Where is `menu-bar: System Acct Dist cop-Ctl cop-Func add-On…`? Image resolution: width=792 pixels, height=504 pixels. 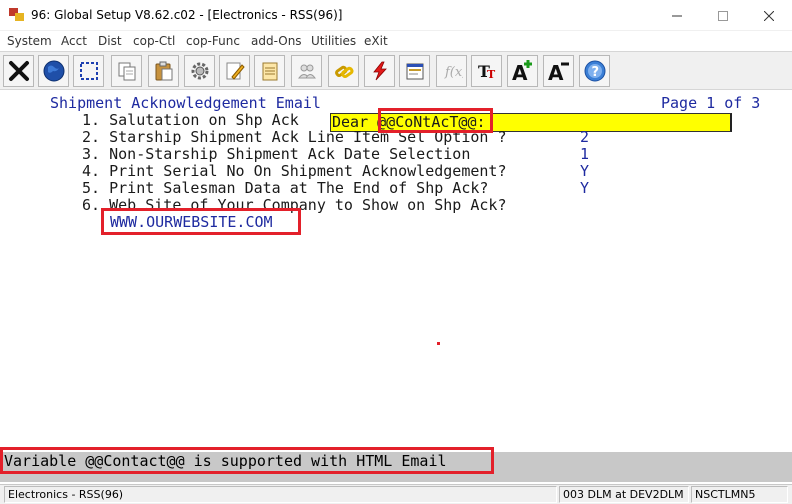
menu-bar: System Acct Dist cop-Ctl cop-Func add-On… is located at coordinates (396, 41).